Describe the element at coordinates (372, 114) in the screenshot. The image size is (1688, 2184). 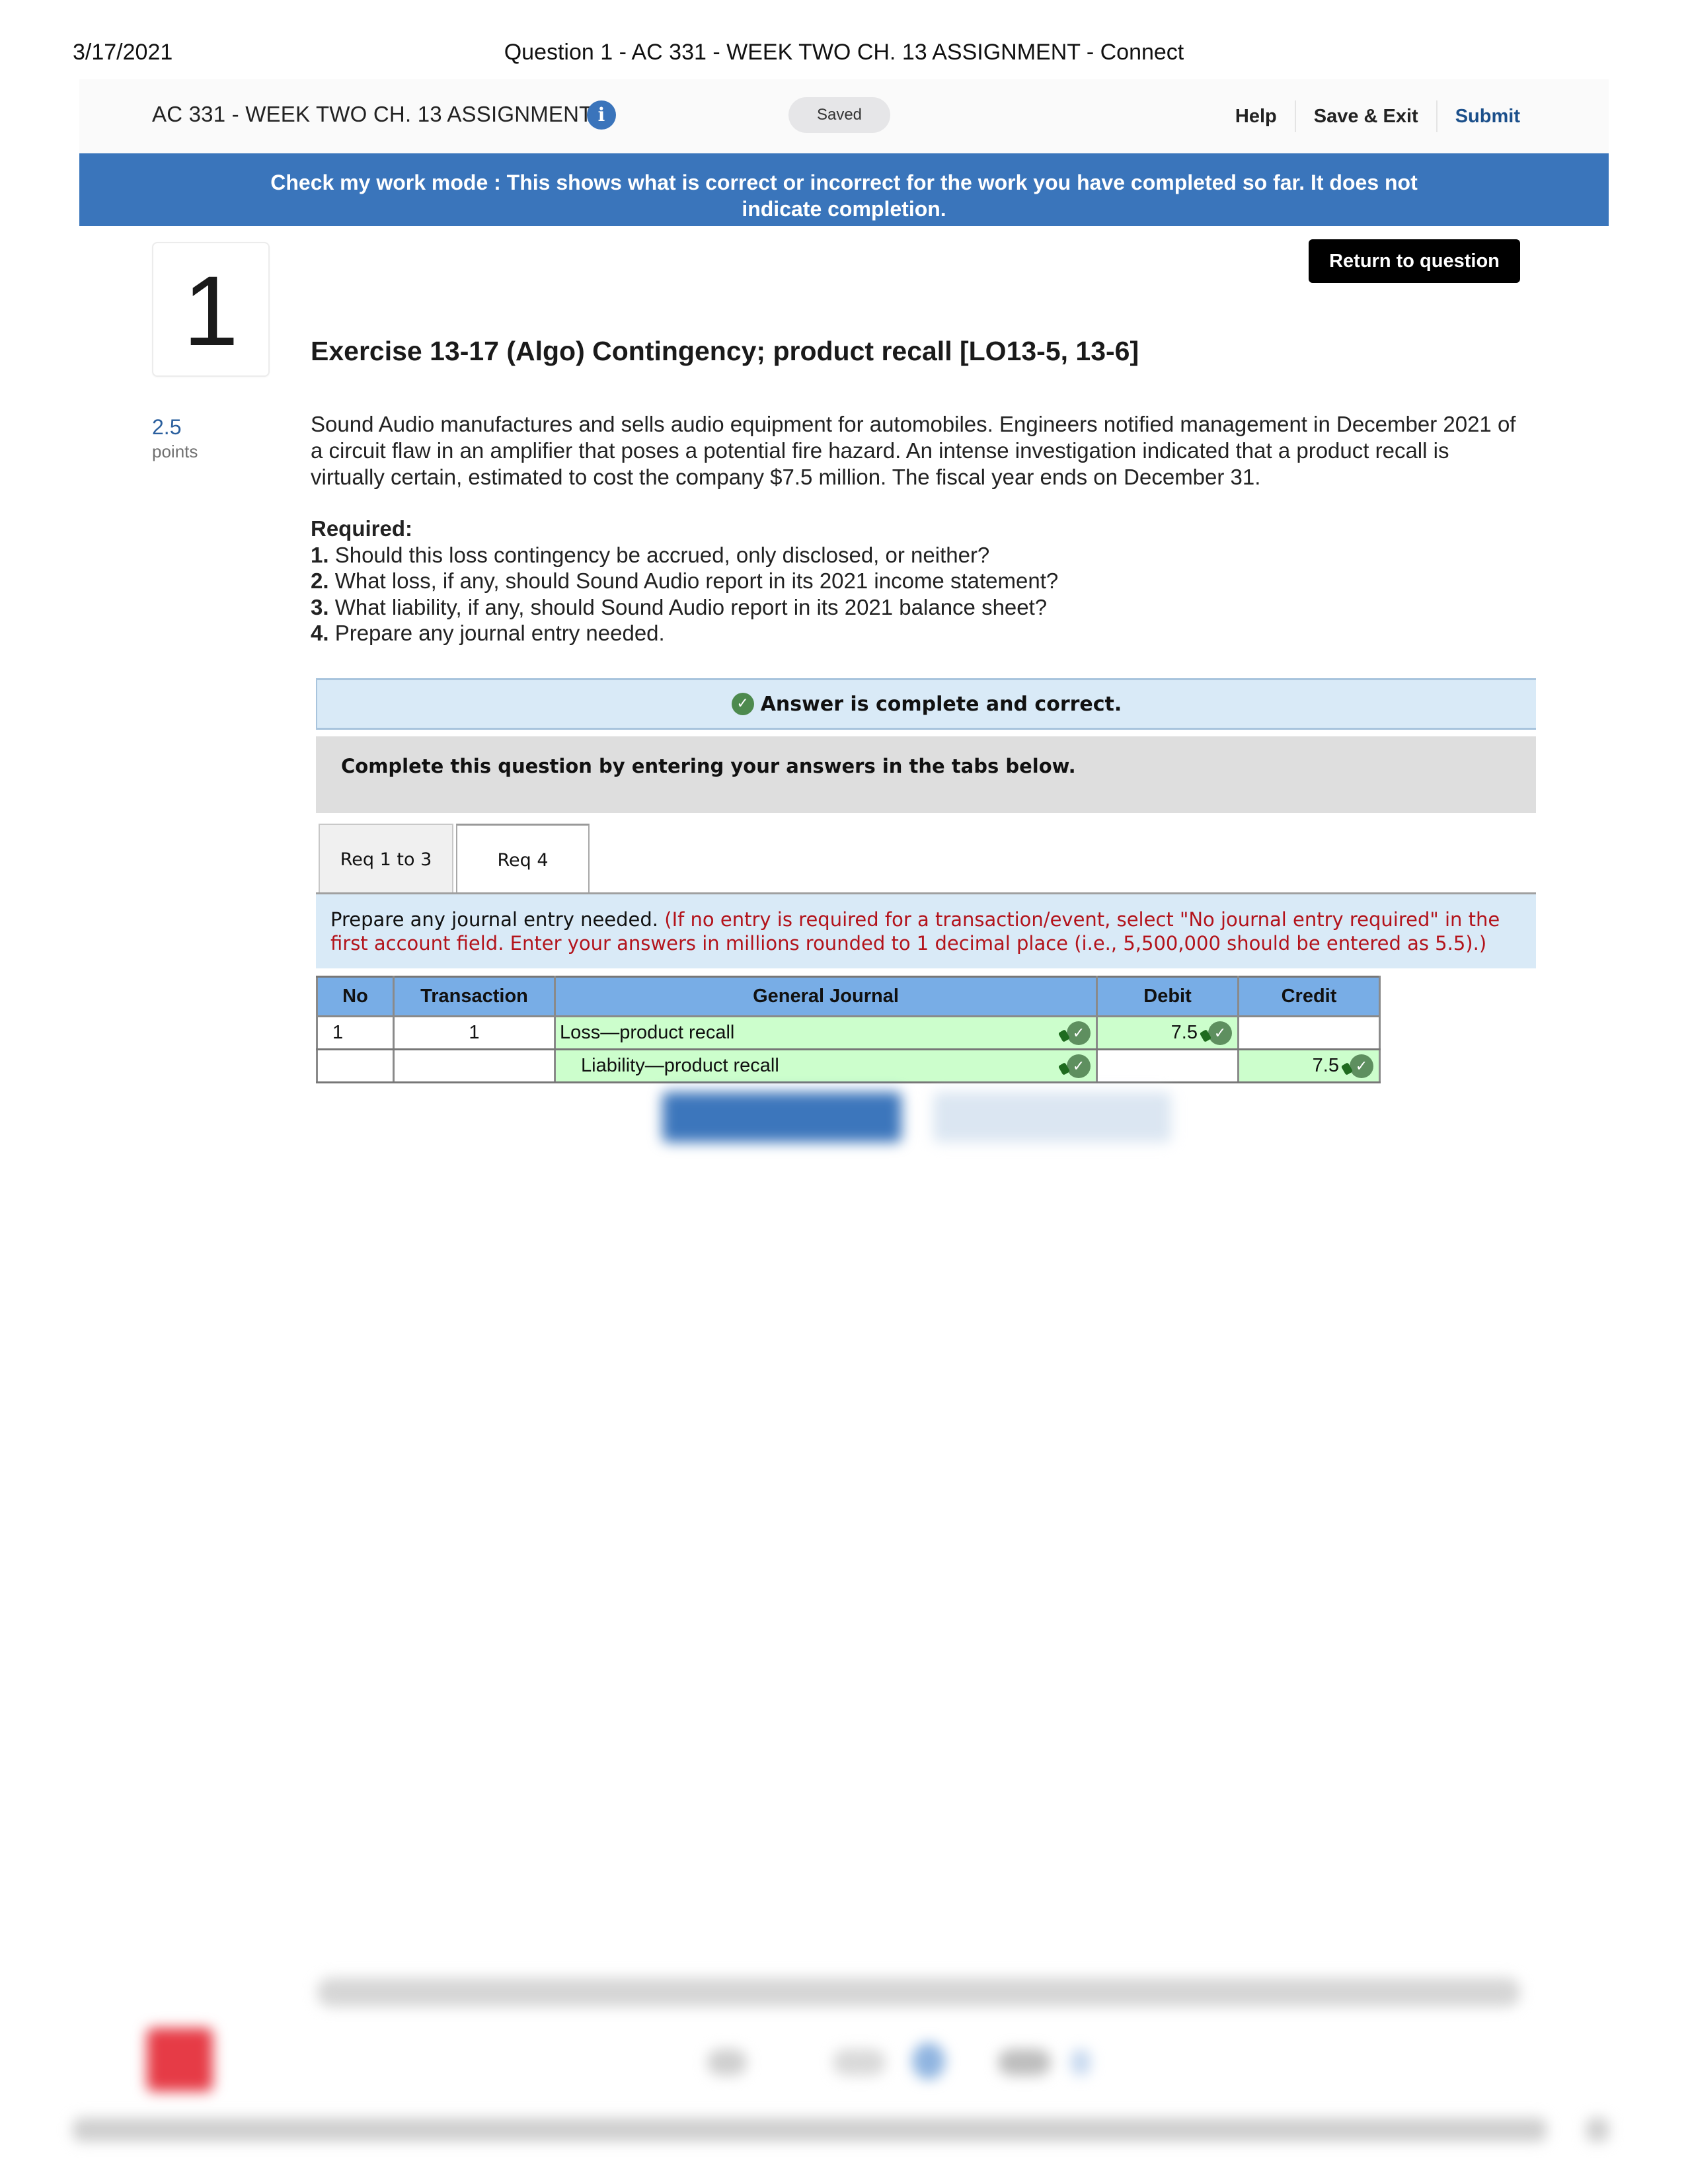
I see `assignment-title: AC 331 - WEEK TWO CH. 13 ASSIGNMENT` at that location.